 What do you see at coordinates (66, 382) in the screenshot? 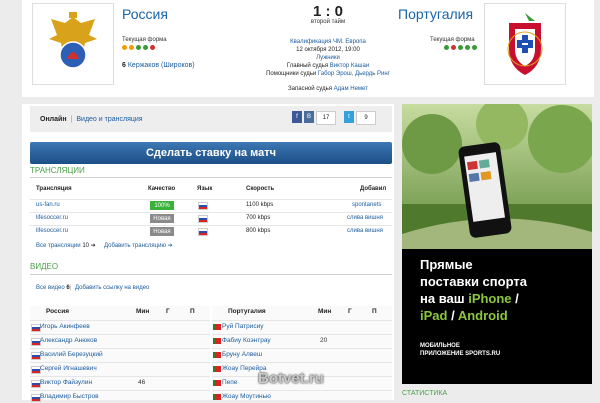
I see `player-link: Виктор Файзулин` at bounding box center [66, 382].